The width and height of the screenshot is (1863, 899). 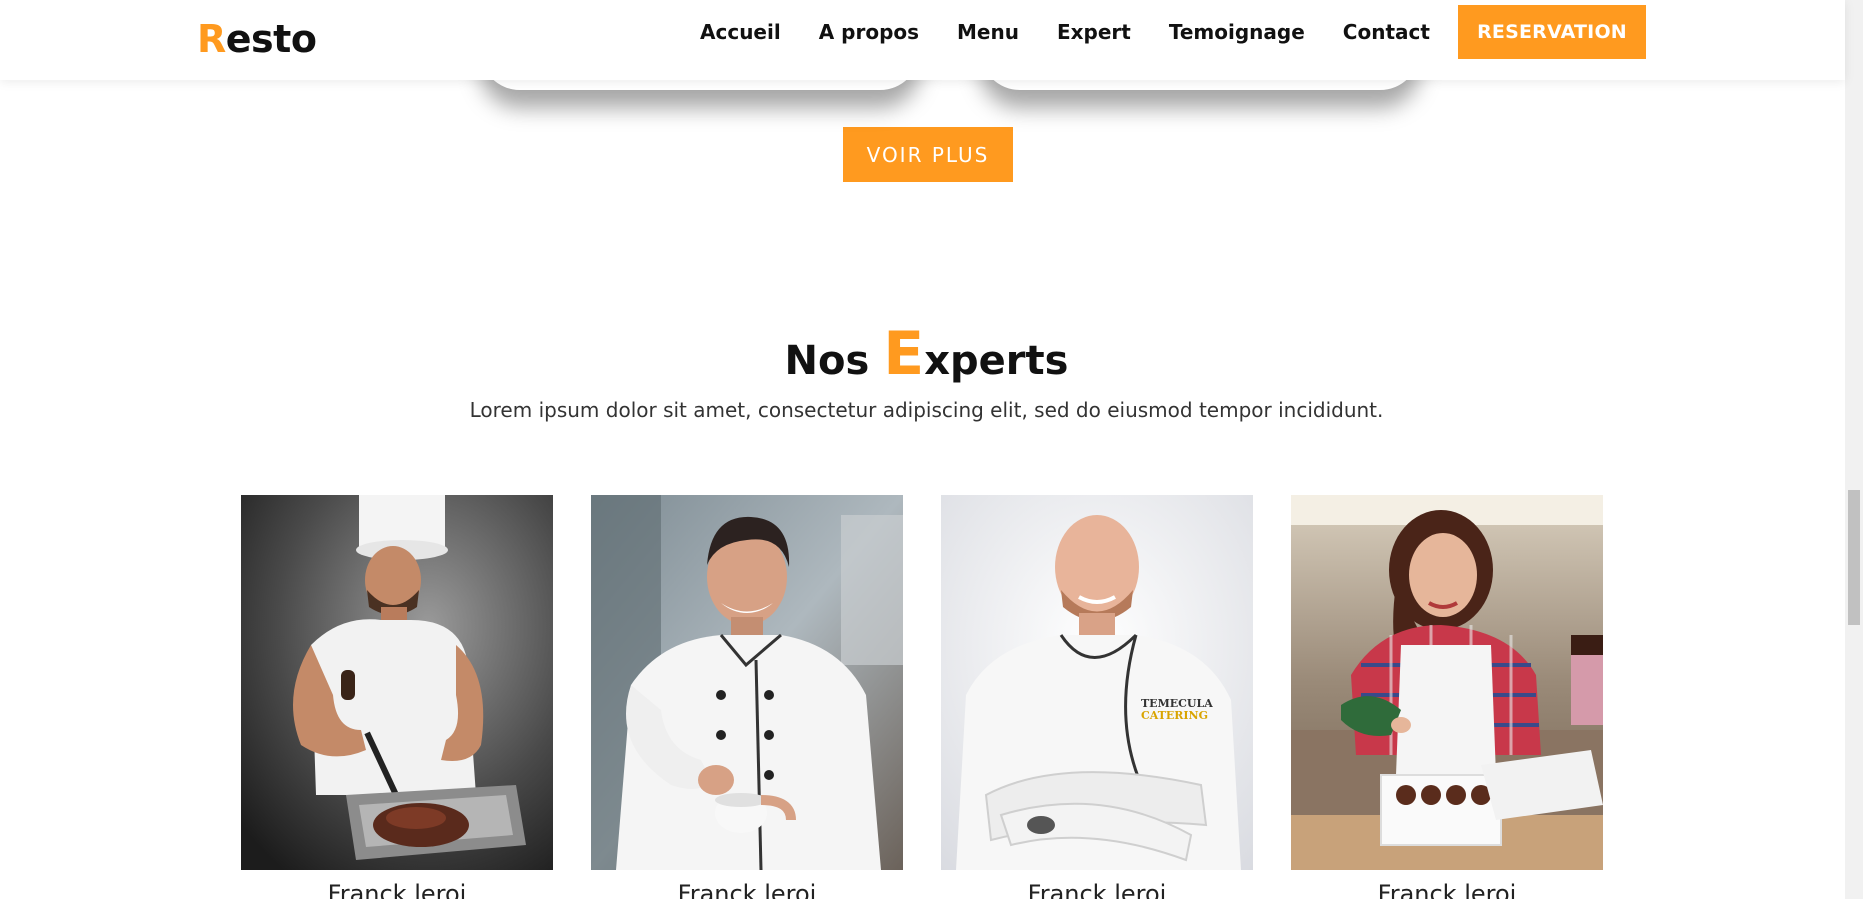 What do you see at coordinates (1854, 449) in the screenshot?
I see `page-scrollbar` at bounding box center [1854, 449].